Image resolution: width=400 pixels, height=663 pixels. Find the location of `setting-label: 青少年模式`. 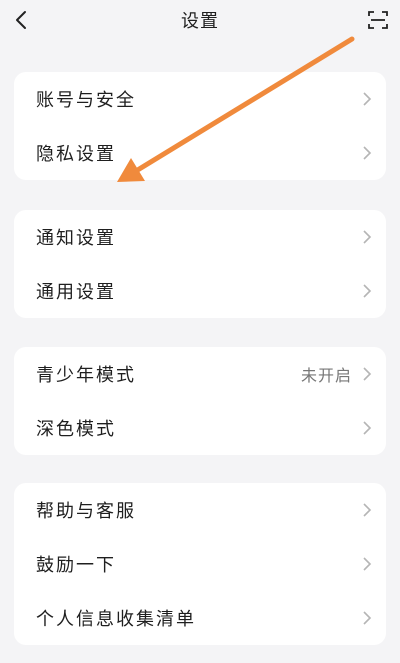

setting-label: 青少年模式 is located at coordinates (86, 375).